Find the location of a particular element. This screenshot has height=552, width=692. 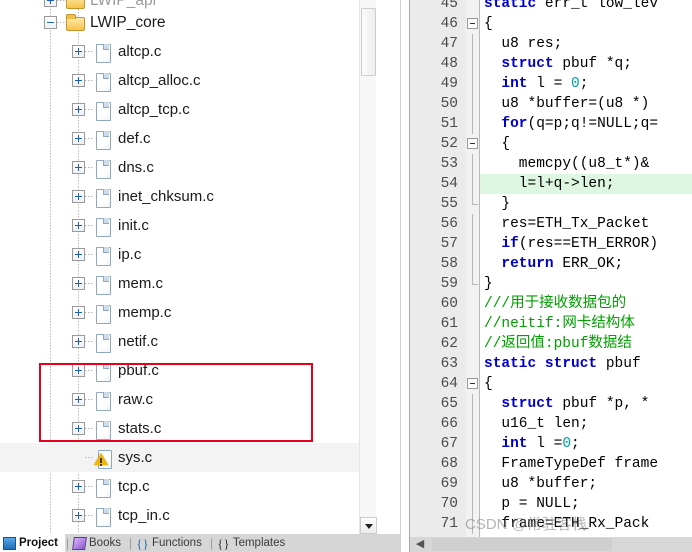

code-line: 70 p = NULL; is located at coordinates (551, 504).